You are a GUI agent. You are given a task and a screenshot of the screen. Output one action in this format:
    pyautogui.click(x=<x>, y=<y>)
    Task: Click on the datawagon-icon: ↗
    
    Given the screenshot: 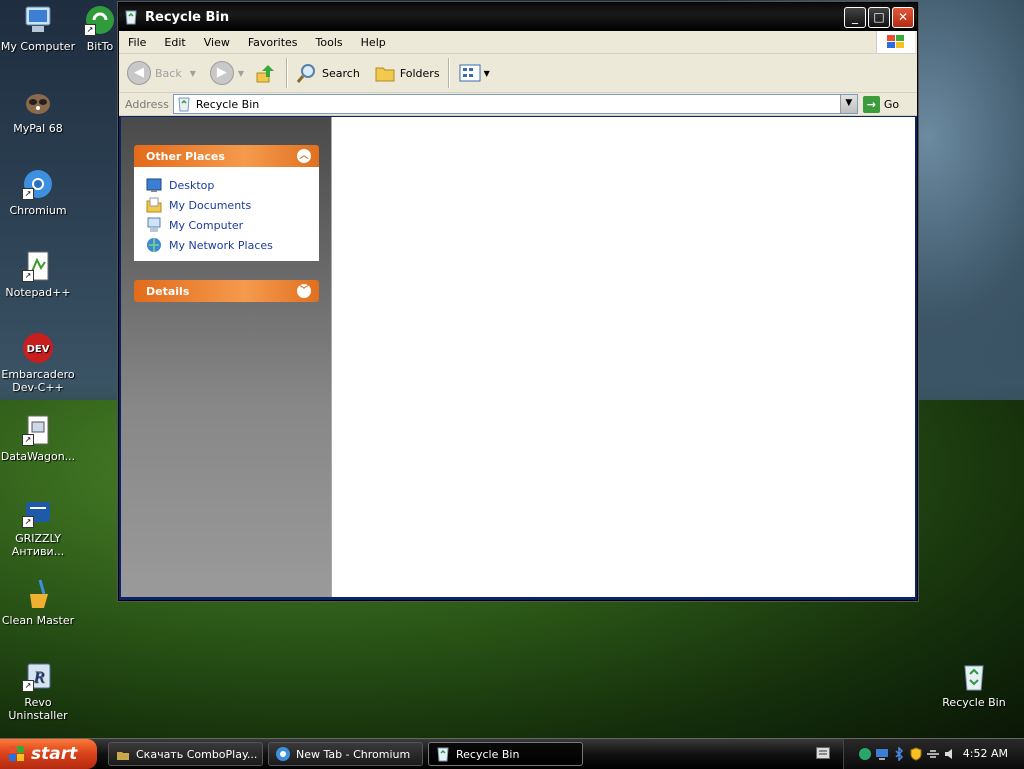 What is the action you would take?
    pyautogui.click(x=38, y=430)
    